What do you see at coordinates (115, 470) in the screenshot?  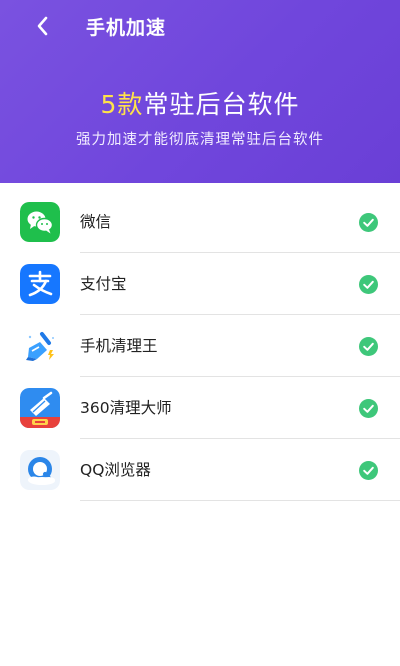 I see `app-name: QQ浏览器` at bounding box center [115, 470].